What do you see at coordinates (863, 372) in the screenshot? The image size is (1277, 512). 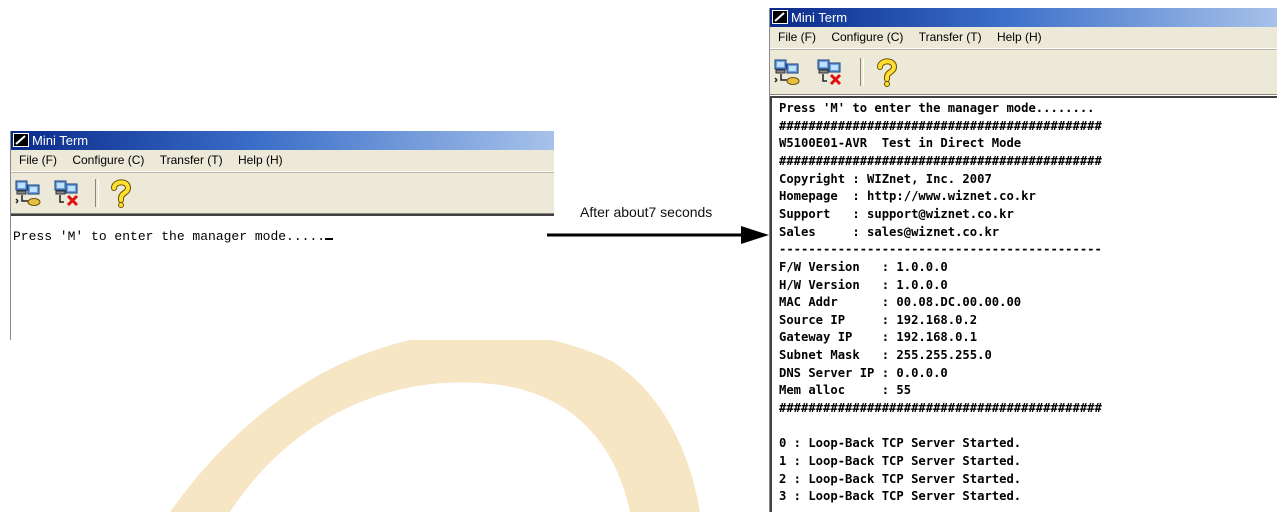 I see `terminal-line: DNS Server IP : 0.0.0.0` at bounding box center [863, 372].